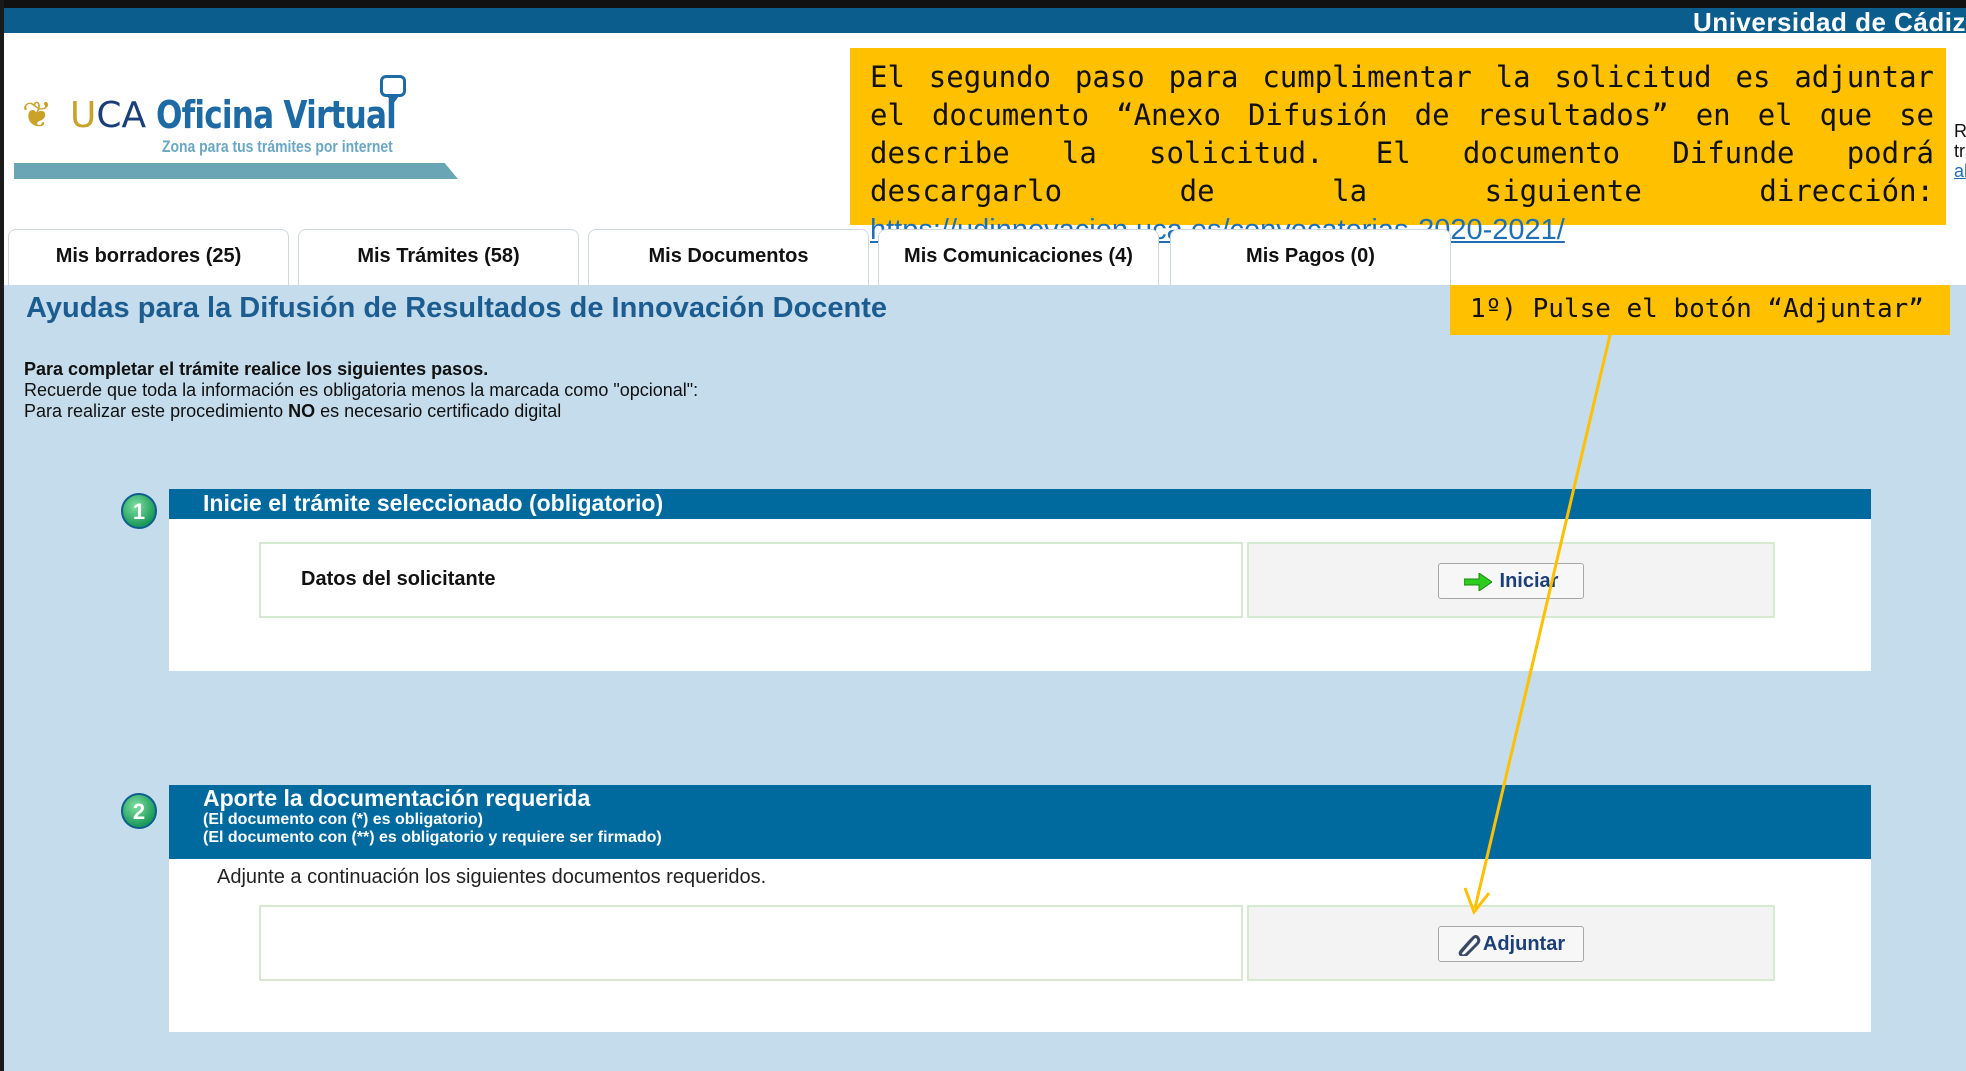  Describe the element at coordinates (397, 798) in the screenshot. I see `step-2-title: Aporte la documentación requerida` at that location.